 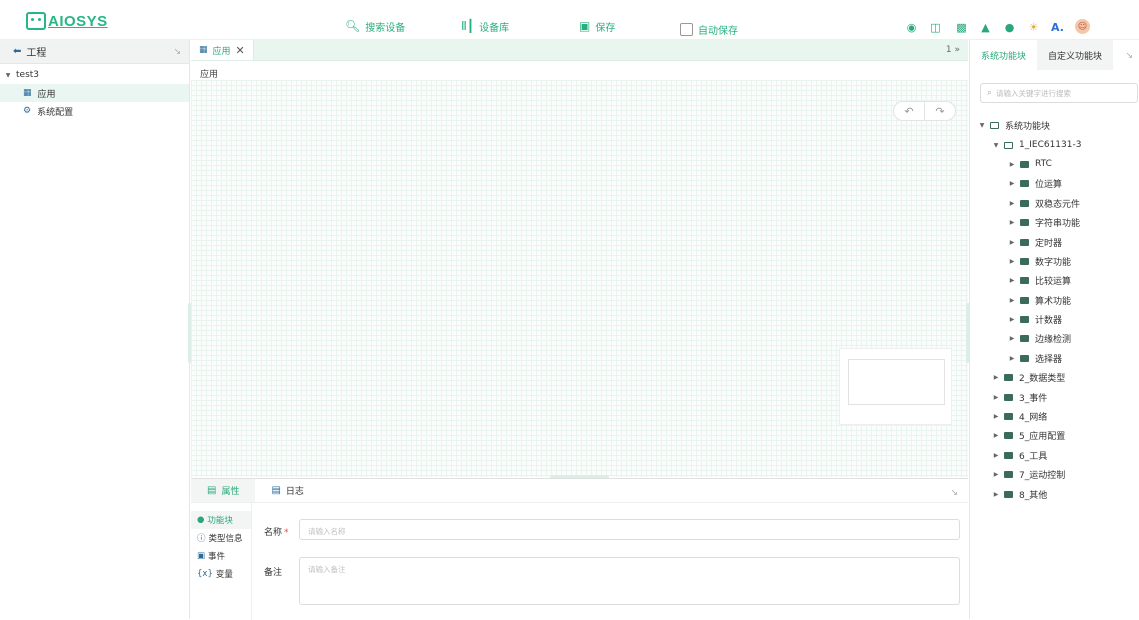 I want to click on window-icon: ▩, so click(x=961, y=27).